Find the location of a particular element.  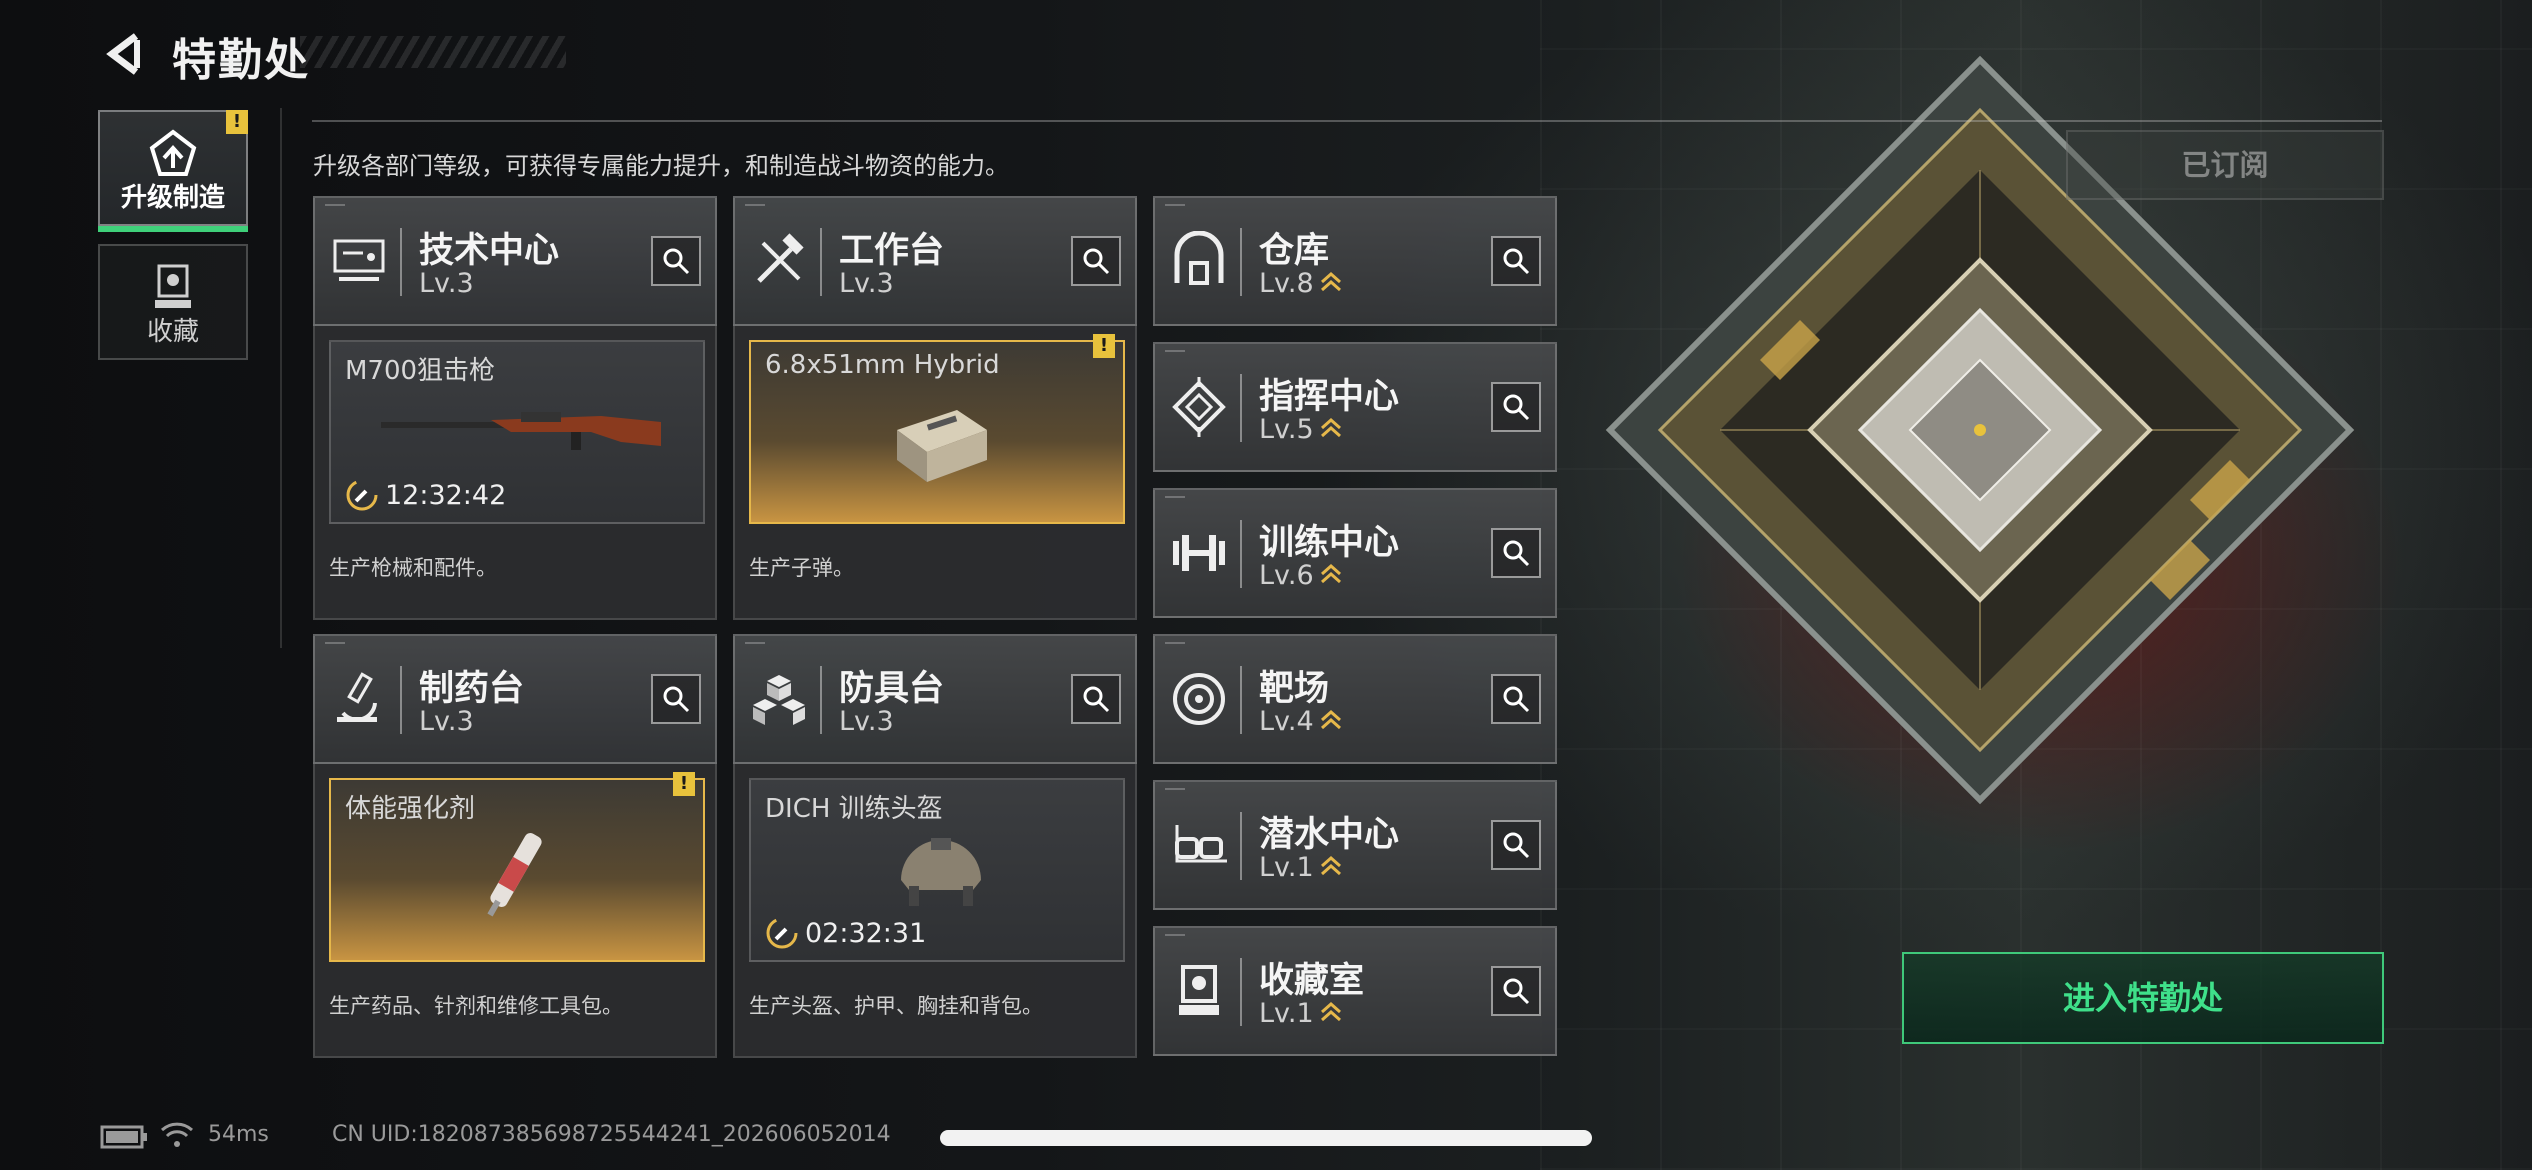

ping-value: 54ms is located at coordinates (238, 1134).